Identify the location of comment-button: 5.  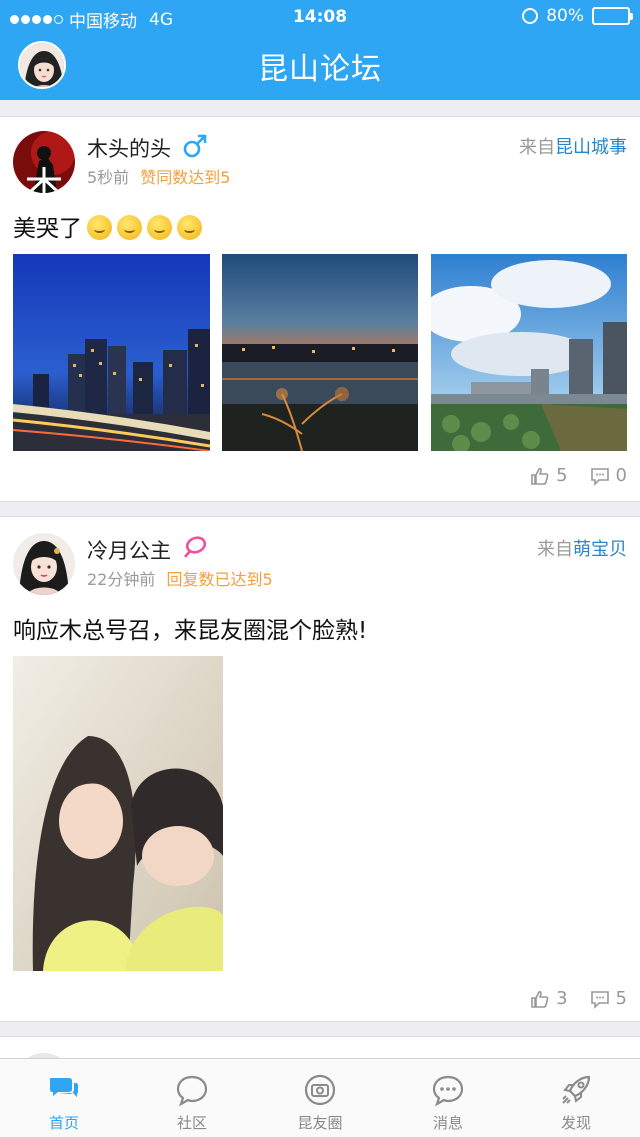
(608, 998).